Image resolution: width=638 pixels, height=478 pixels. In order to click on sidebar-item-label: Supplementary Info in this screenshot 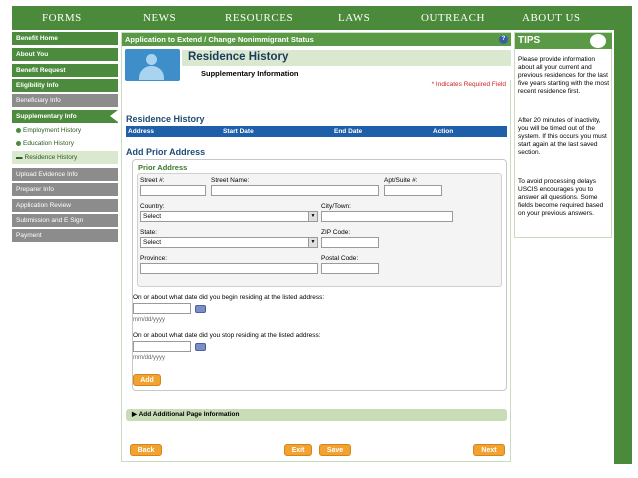, I will do `click(46, 116)`.